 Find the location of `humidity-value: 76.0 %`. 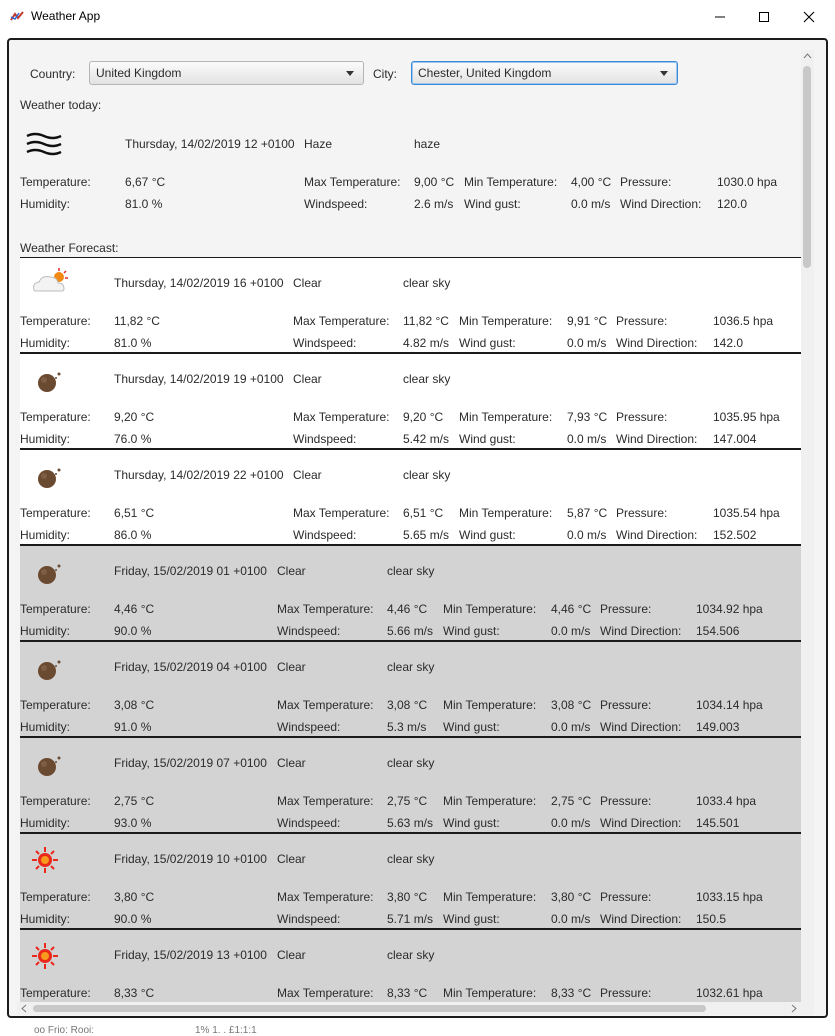

humidity-value: 76.0 % is located at coordinates (133, 439).